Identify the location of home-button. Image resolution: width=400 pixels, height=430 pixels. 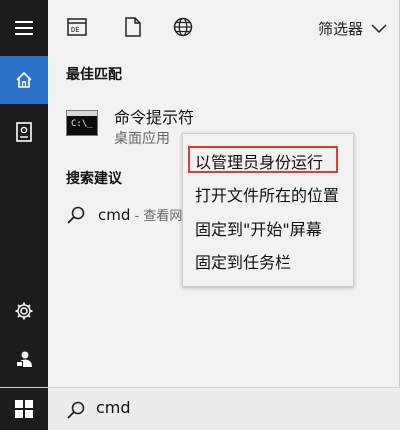
(24, 80).